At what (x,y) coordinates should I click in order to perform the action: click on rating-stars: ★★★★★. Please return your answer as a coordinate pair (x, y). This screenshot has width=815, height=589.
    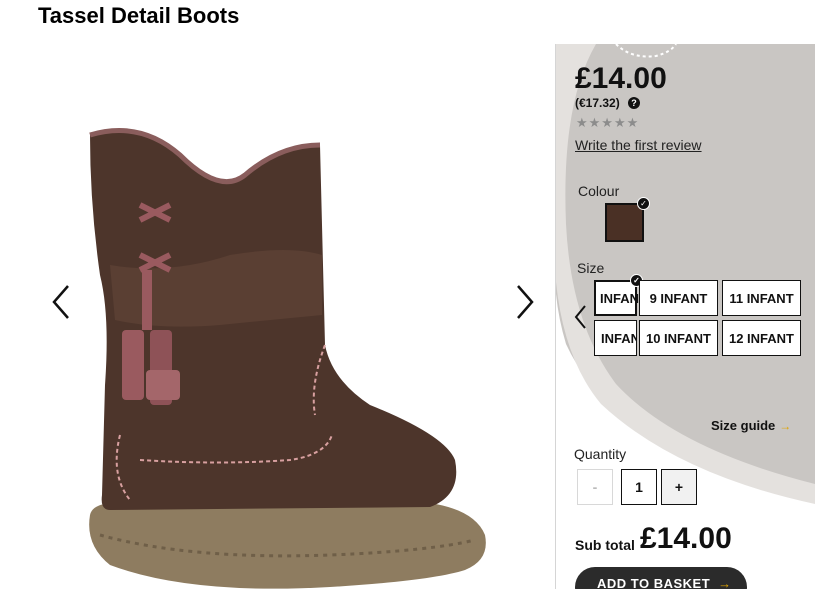
    Looking at the image, I should click on (608, 122).